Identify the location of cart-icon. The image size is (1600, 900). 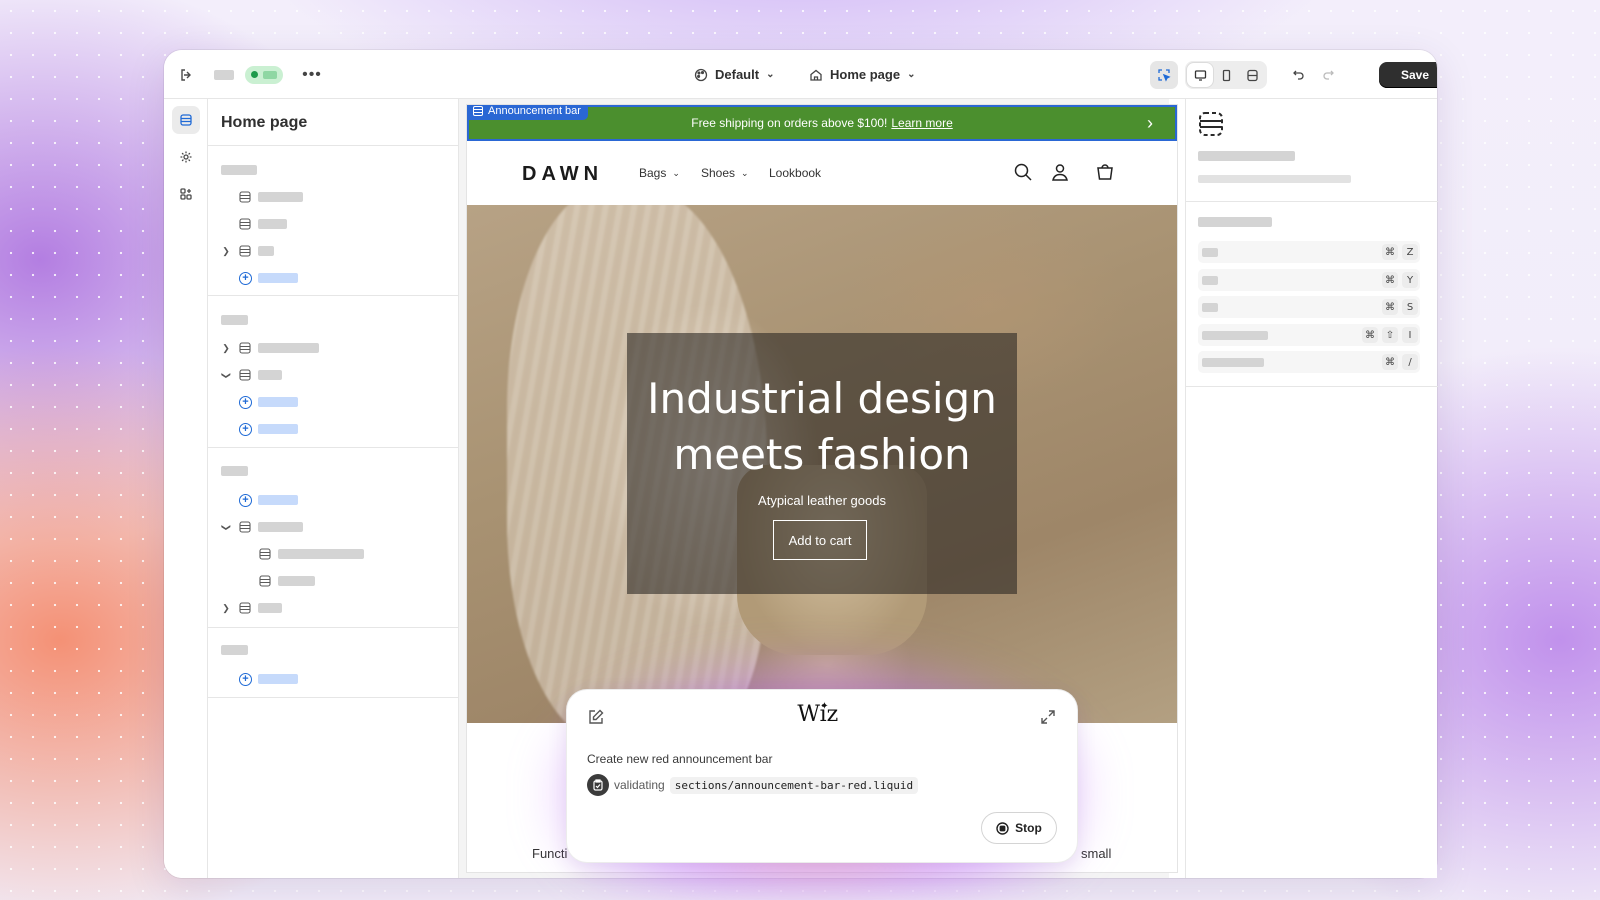
(1105, 172).